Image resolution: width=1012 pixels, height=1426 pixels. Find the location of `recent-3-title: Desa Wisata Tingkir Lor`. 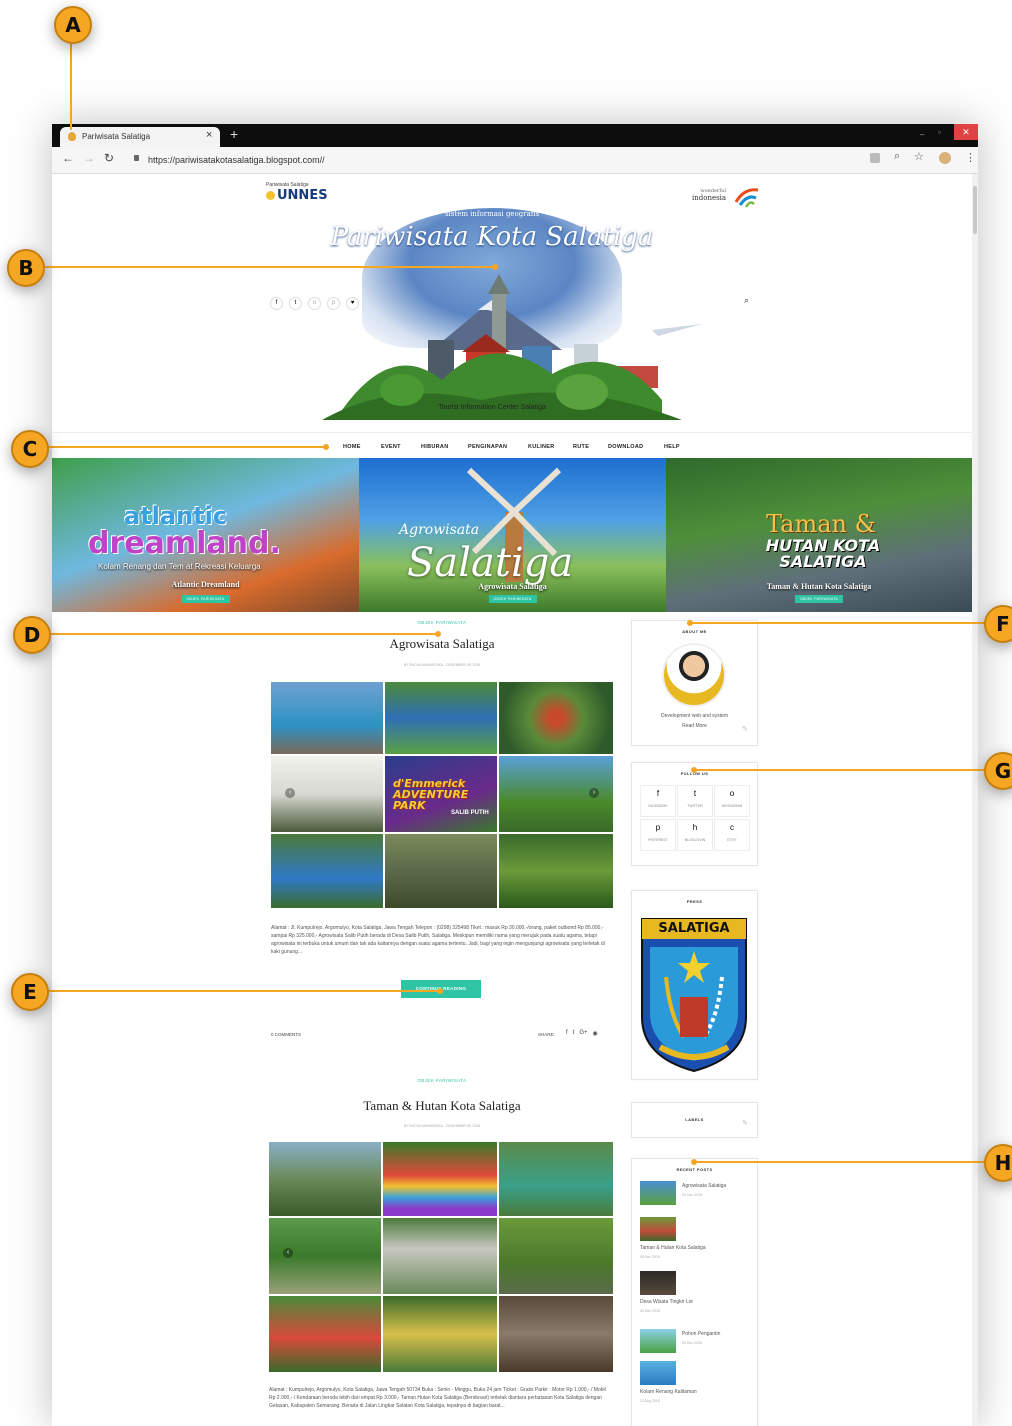

recent-3-title: Desa Wisata Tingkir Lor is located at coordinates (666, 1302).